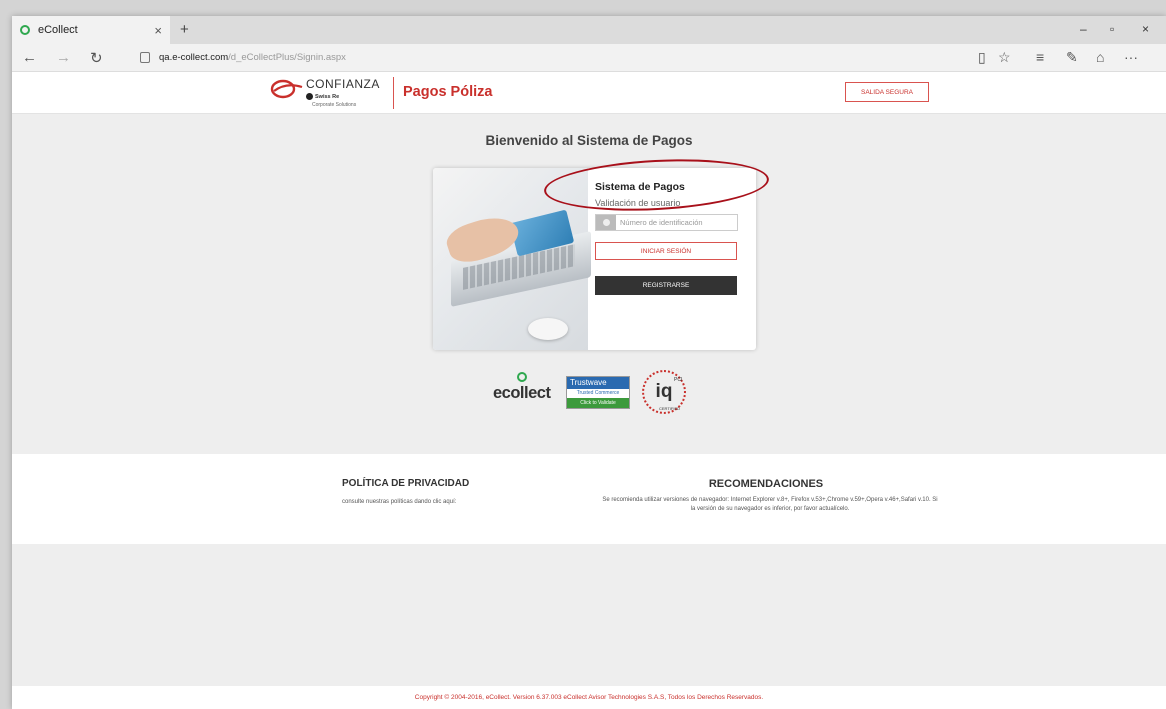 This screenshot has width=1166, height=709. I want to click on new-tab-icon: +, so click(184, 29).